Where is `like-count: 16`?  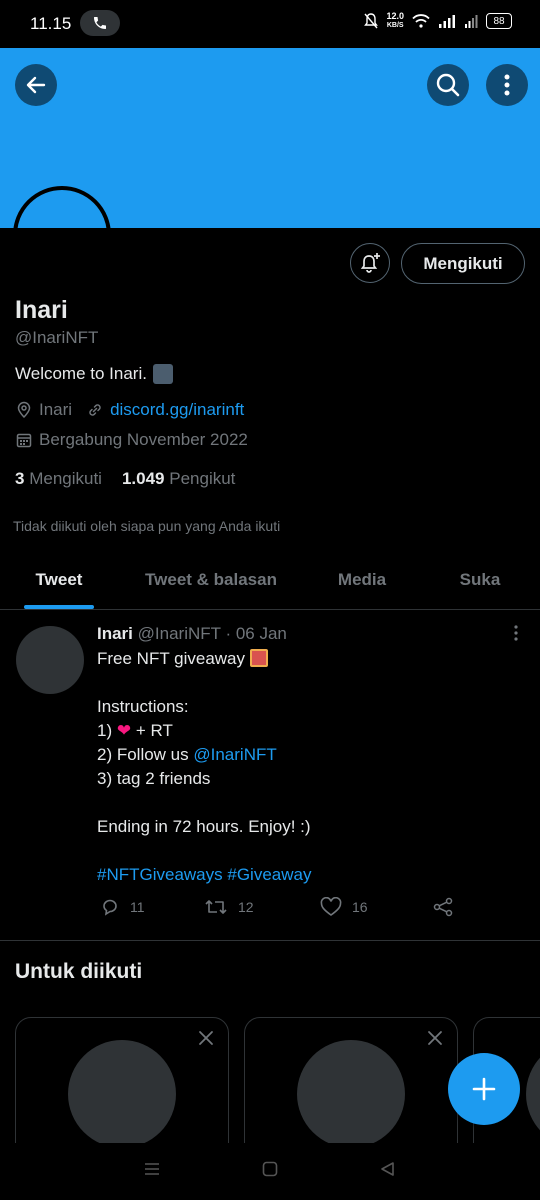 like-count: 16 is located at coordinates (360, 907).